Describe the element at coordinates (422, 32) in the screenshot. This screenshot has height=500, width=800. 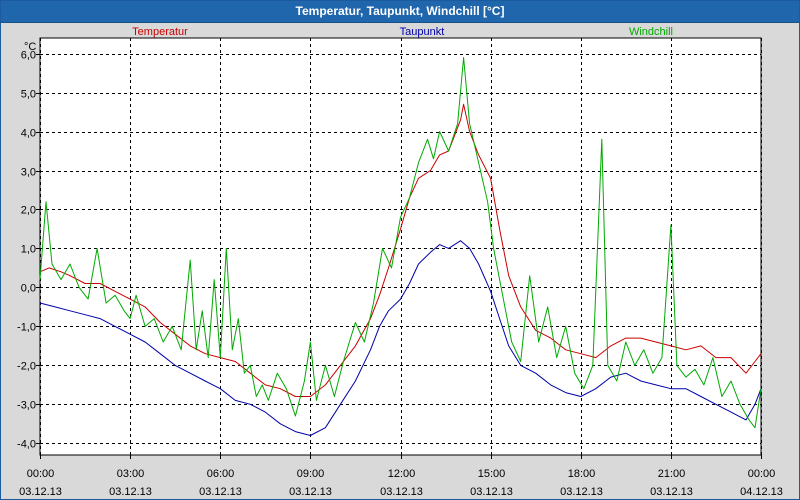
I see `legend-taupunkt: Taupunkt` at that location.